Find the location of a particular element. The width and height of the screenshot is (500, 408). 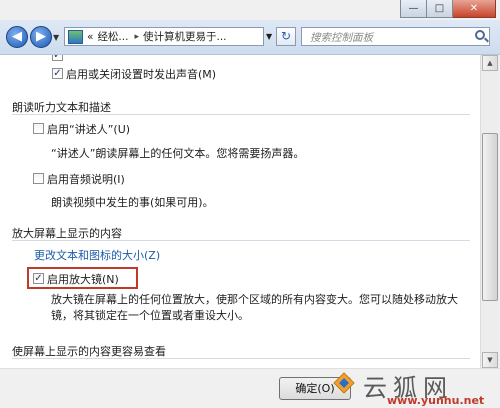

back-button: ◀ is located at coordinates (17, 37).